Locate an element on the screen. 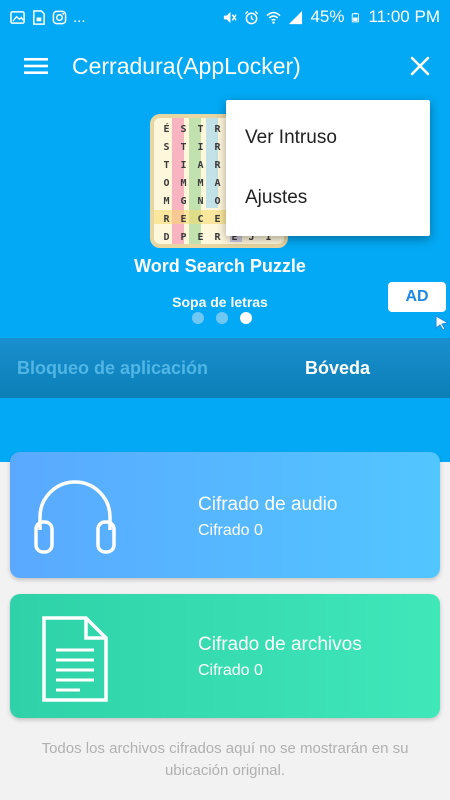 This screenshot has height=800, width=450. battery-icon is located at coordinates (356, 17).